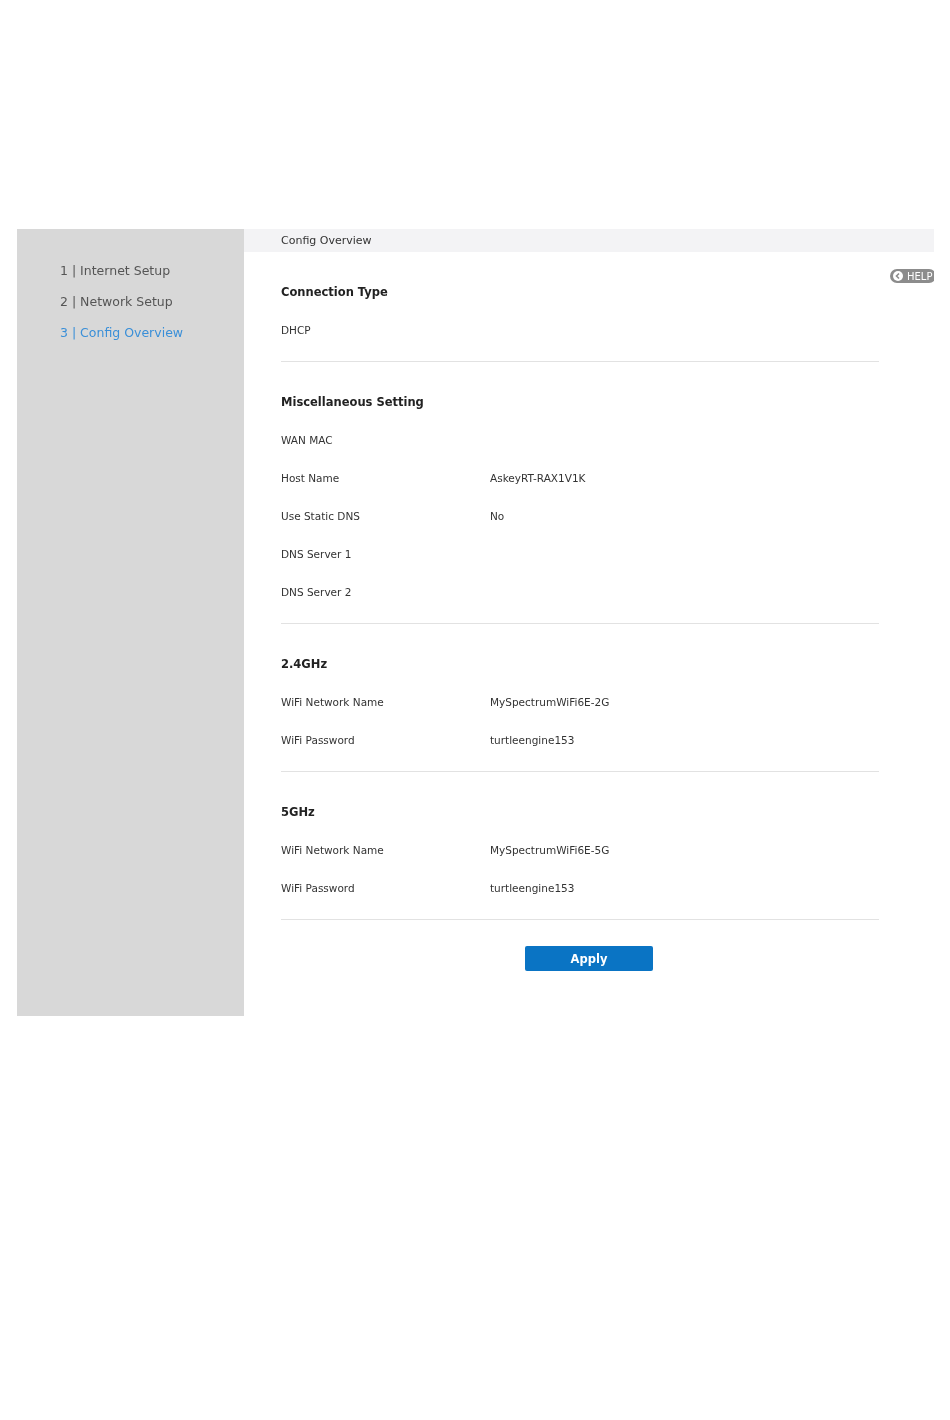 Image resolution: width=950 pixels, height=1420 pixels. I want to click on field-value: MySpectrumWiFi6E-5G, so click(550, 850).